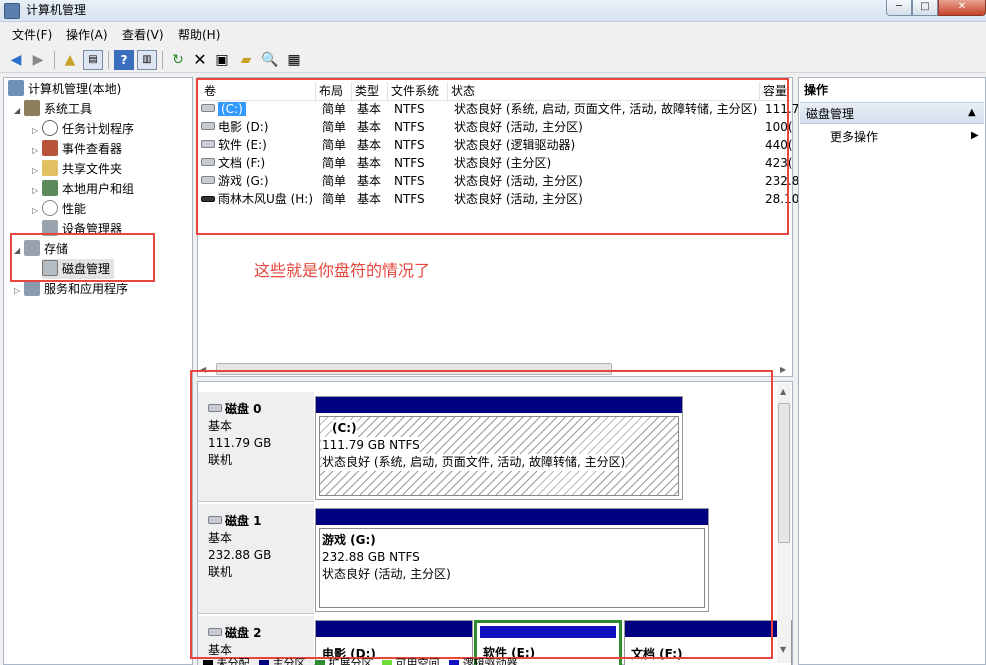  I want to click on annotation-box-storage, so click(82, 257).